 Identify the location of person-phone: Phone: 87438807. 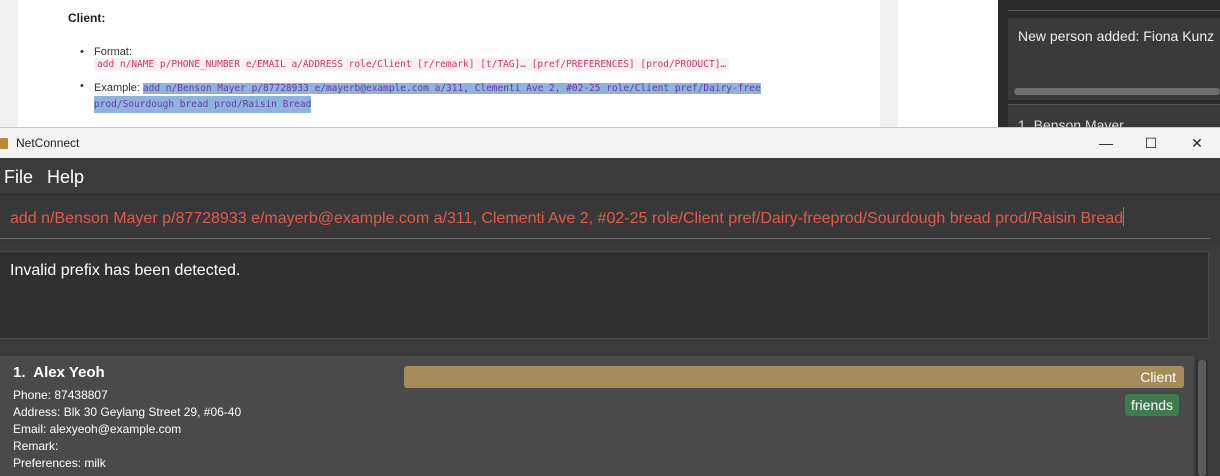
(60, 395).